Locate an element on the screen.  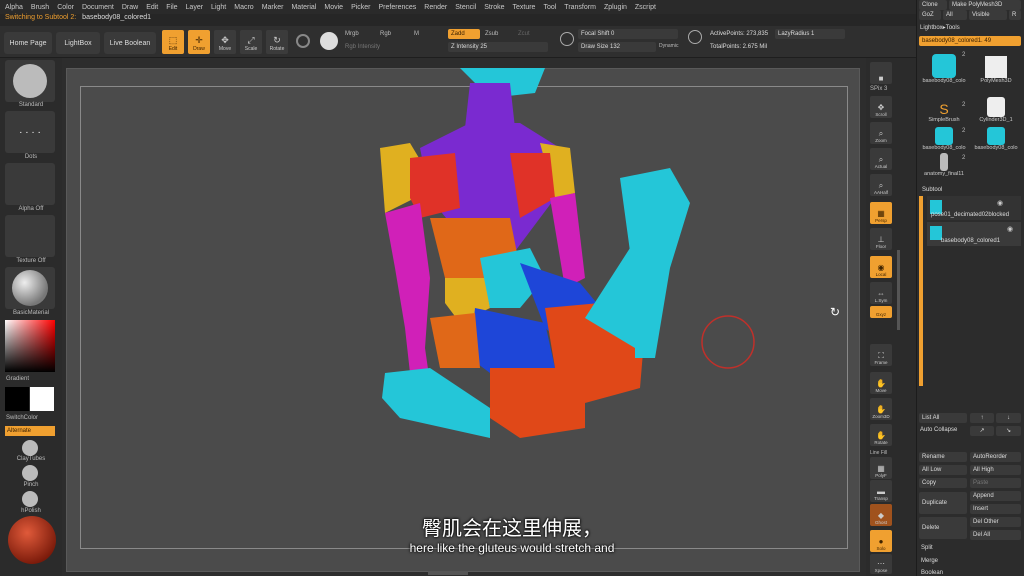
menu-stroke: Stroke is located at coordinates (494, 7).